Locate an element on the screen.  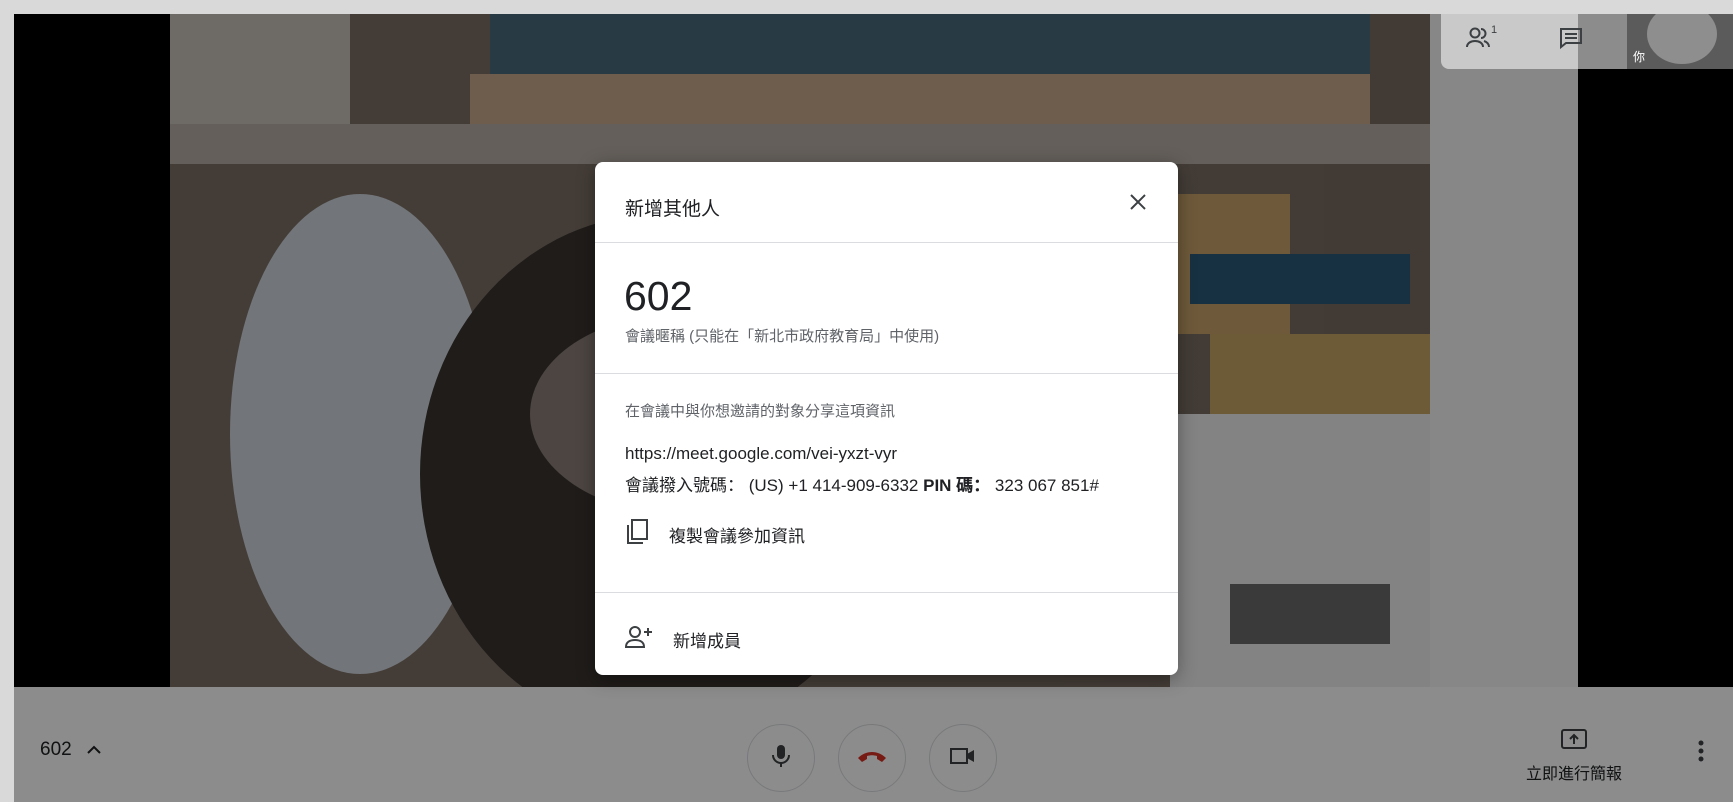
dialog-meeting-code: 602 is located at coordinates (658, 296).